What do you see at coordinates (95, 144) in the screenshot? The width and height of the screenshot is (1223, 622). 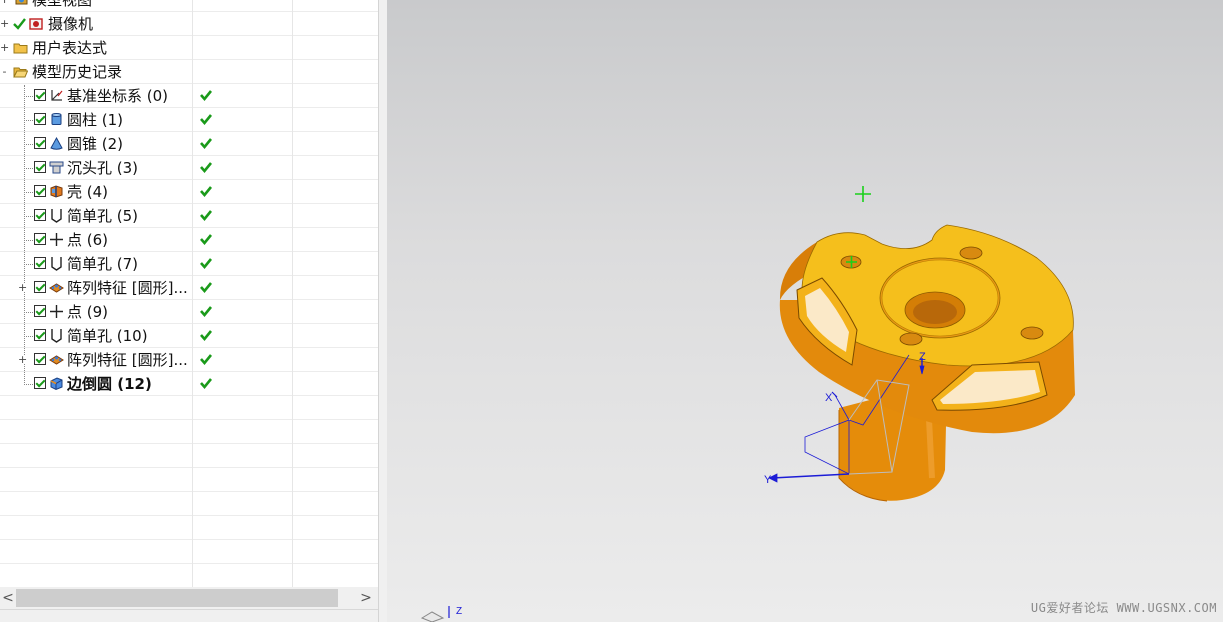 I see `tree-label: 圆锥 (2)` at bounding box center [95, 144].